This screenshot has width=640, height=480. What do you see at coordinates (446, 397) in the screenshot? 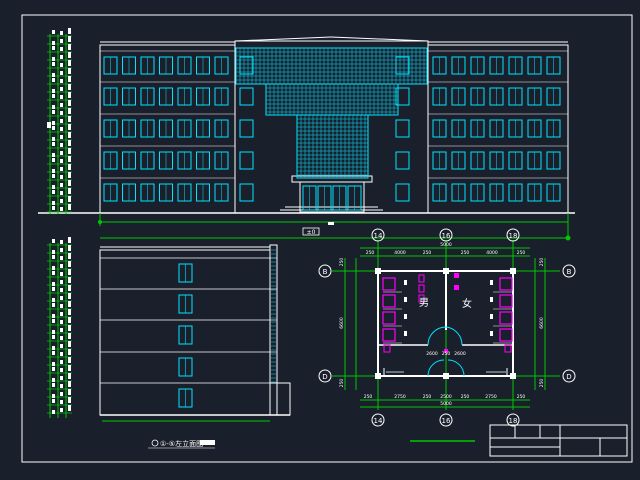
I see `dimension-text: 2500` at bounding box center [446, 397].